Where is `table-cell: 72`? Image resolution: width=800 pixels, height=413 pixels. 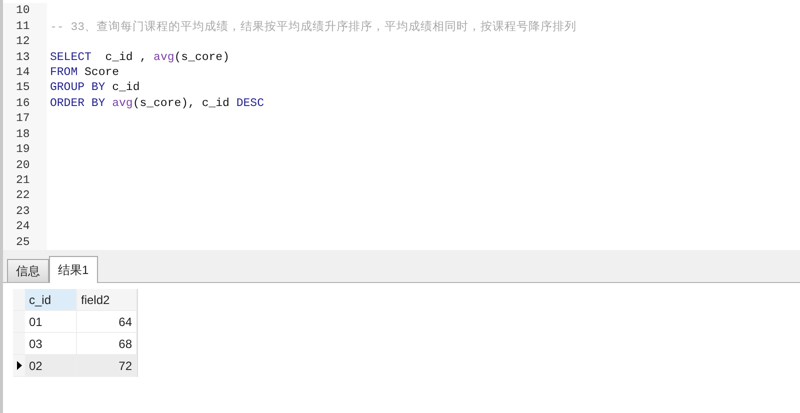
table-cell: 72 is located at coordinates (107, 366).